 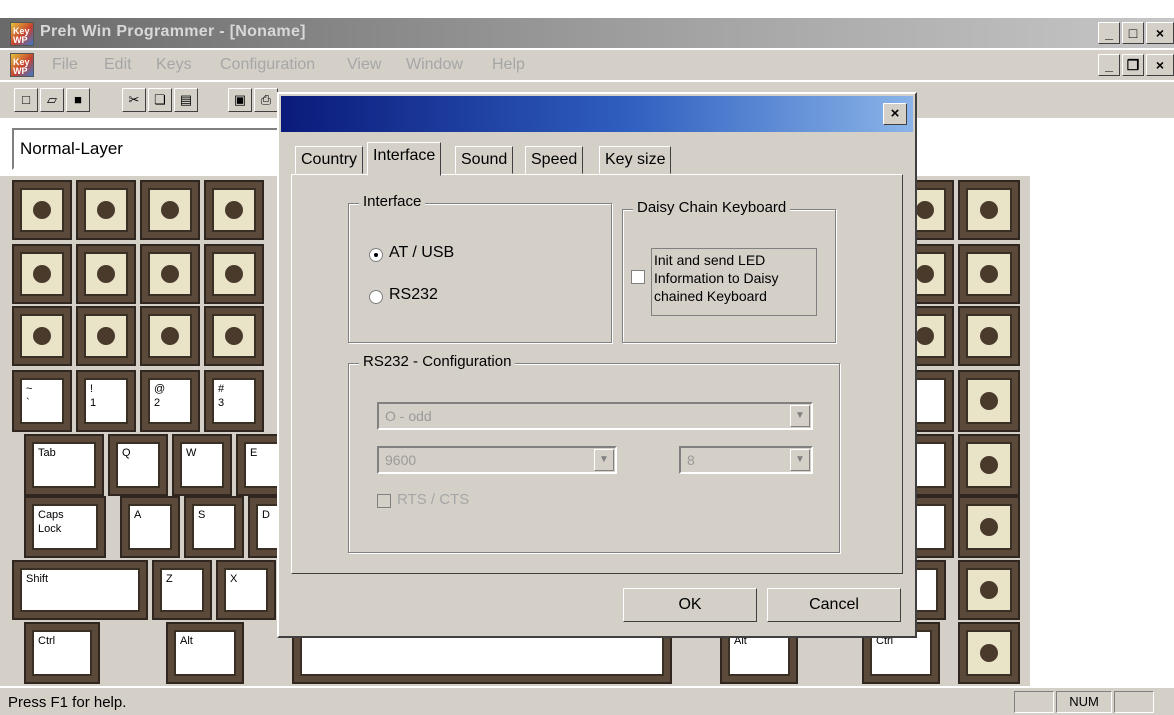 I want to click on radio-rs232, so click(x=376, y=297).